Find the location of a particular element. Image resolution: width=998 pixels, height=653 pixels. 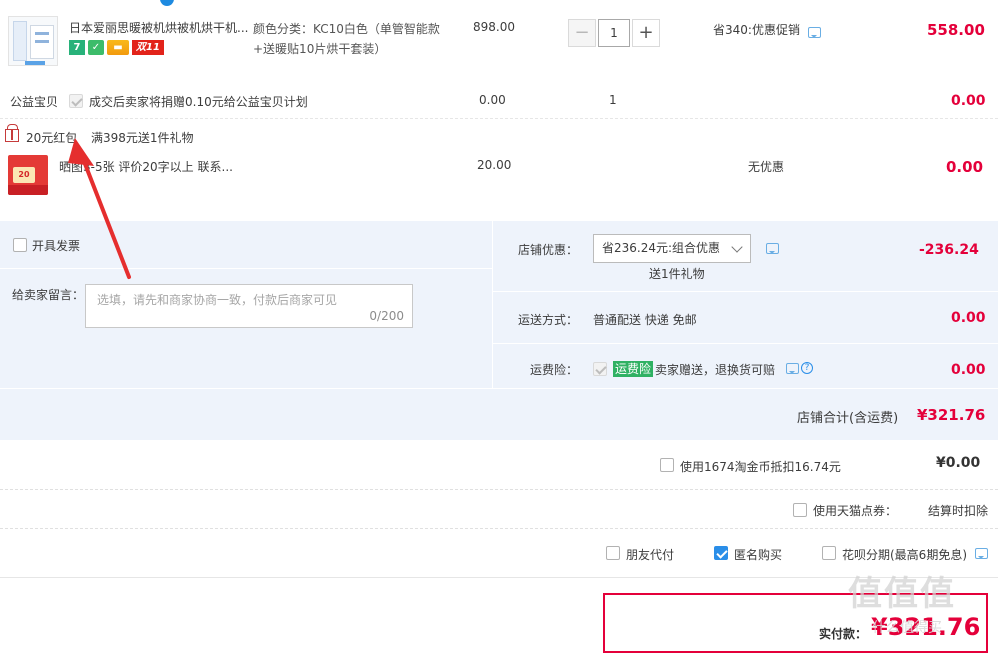

watermark-subtext: 什么值得买 is located at coordinates (907, 628).